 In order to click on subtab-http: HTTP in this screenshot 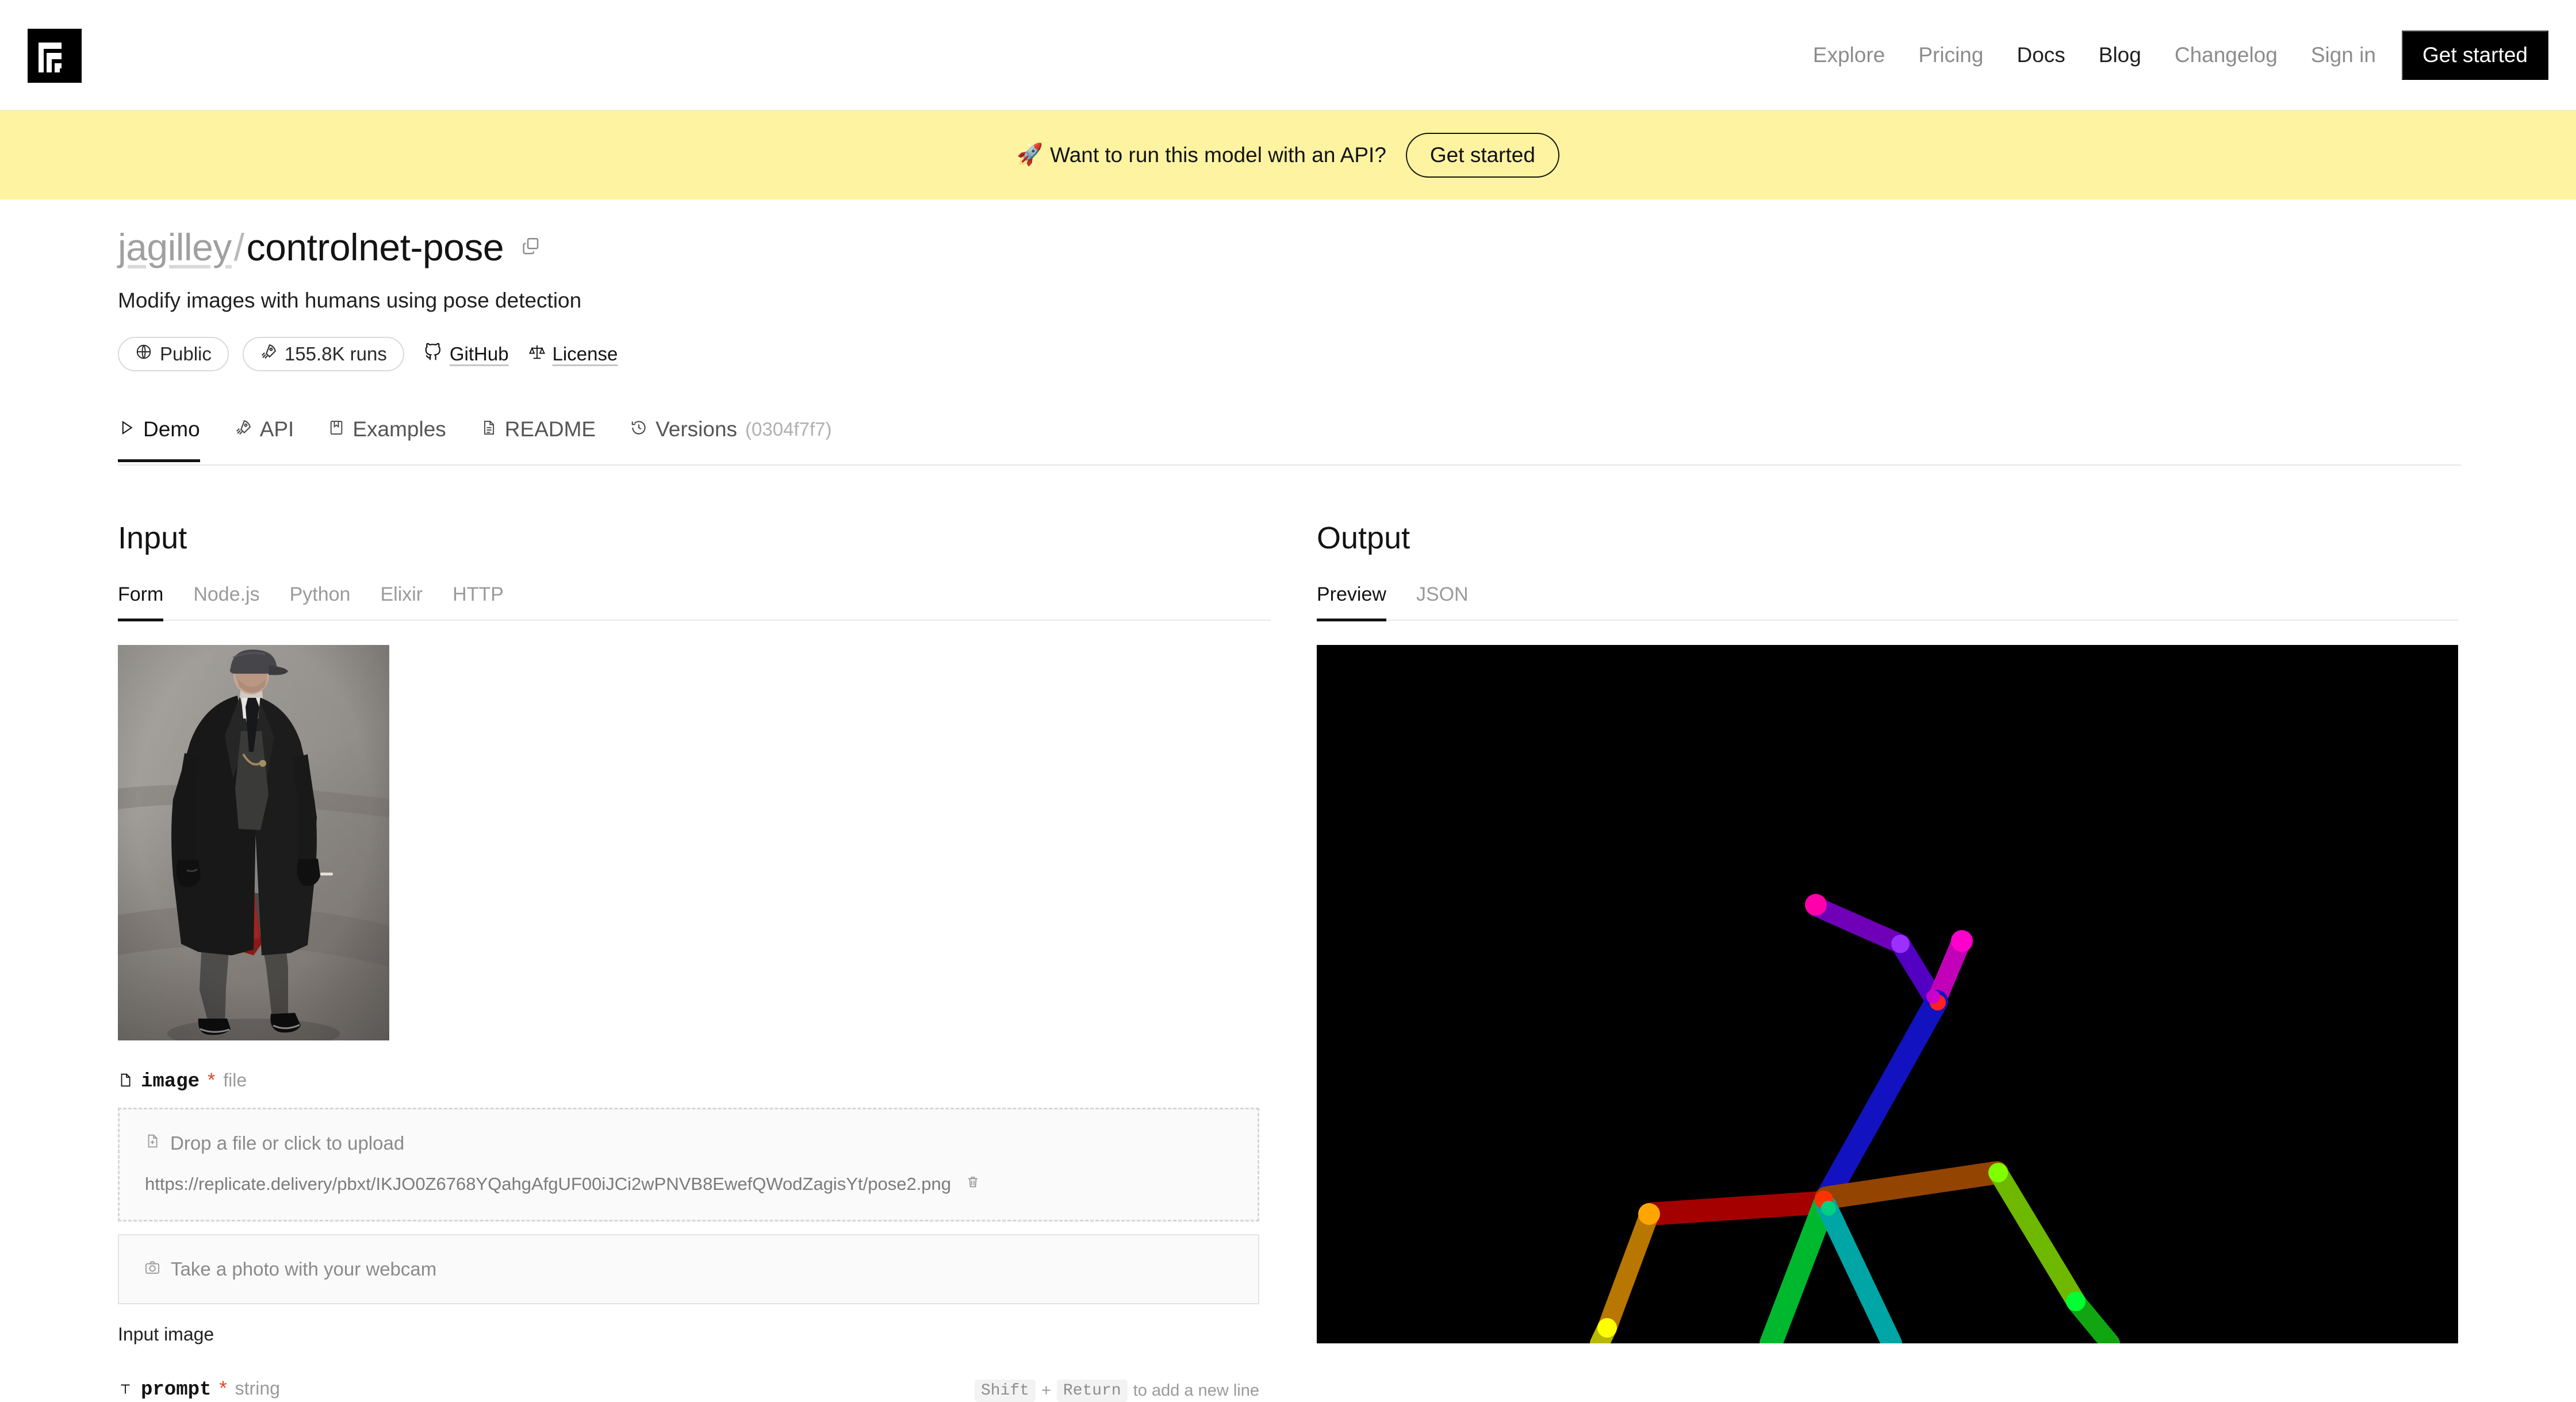, I will do `click(478, 601)`.